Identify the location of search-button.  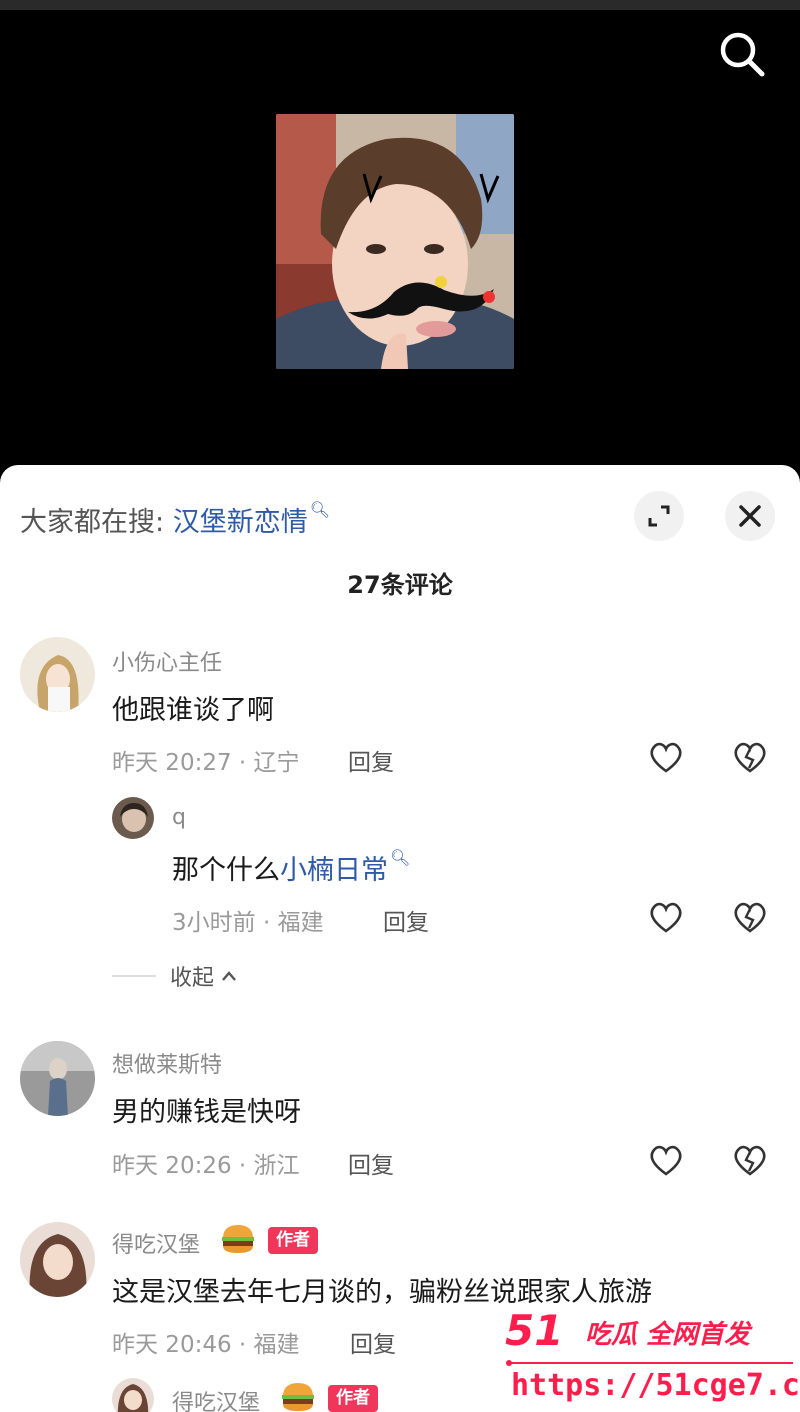
(742, 54).